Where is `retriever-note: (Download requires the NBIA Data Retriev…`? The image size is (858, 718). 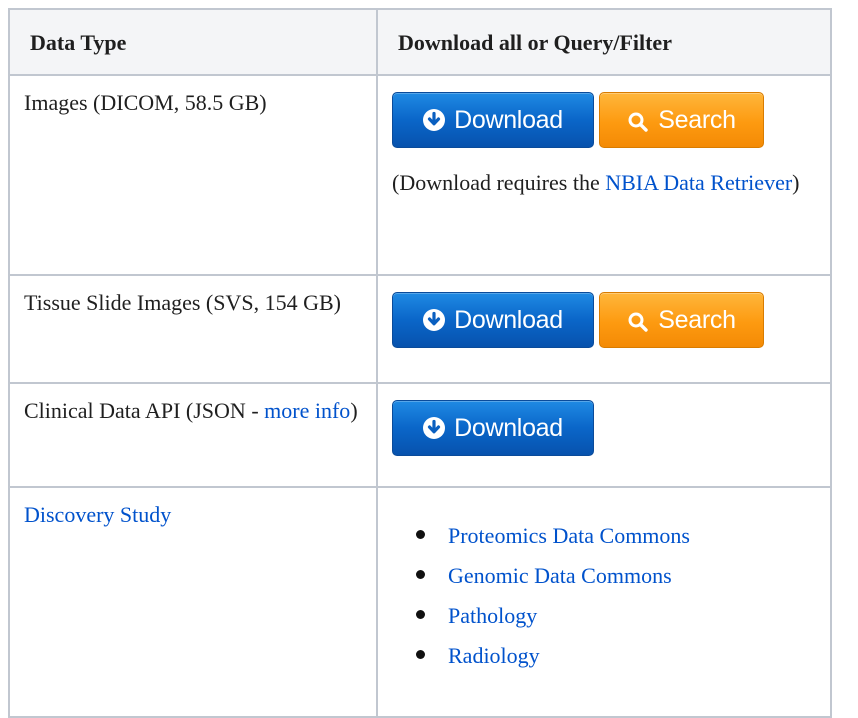 retriever-note: (Download requires the NBIA Data Retriev… is located at coordinates (596, 182).